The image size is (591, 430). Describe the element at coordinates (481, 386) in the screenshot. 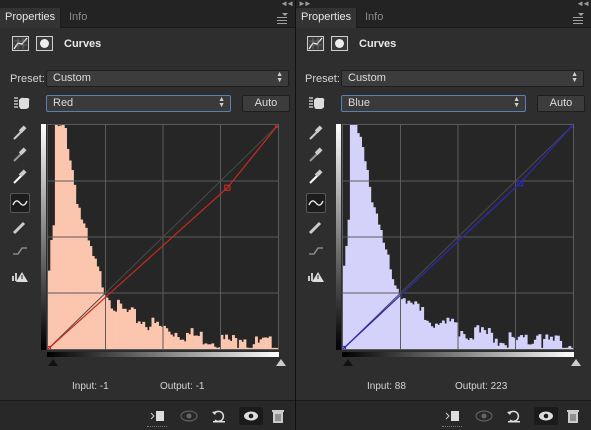

I see `output-value-readout: Output: 223` at that location.